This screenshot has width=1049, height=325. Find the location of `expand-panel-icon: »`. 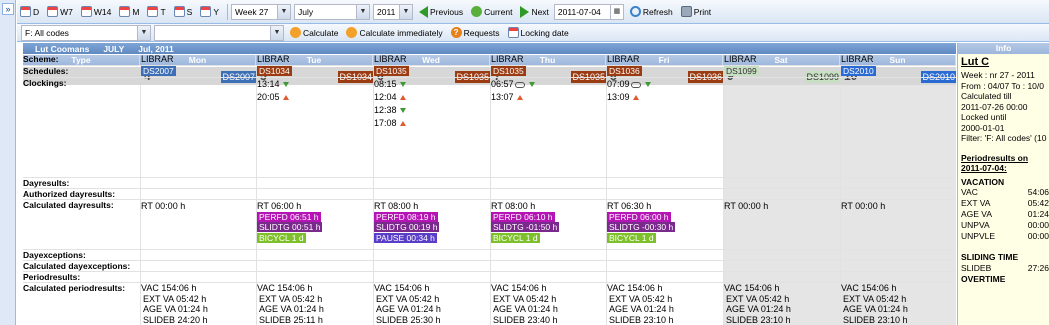

expand-panel-icon: » is located at coordinates (8, 9).